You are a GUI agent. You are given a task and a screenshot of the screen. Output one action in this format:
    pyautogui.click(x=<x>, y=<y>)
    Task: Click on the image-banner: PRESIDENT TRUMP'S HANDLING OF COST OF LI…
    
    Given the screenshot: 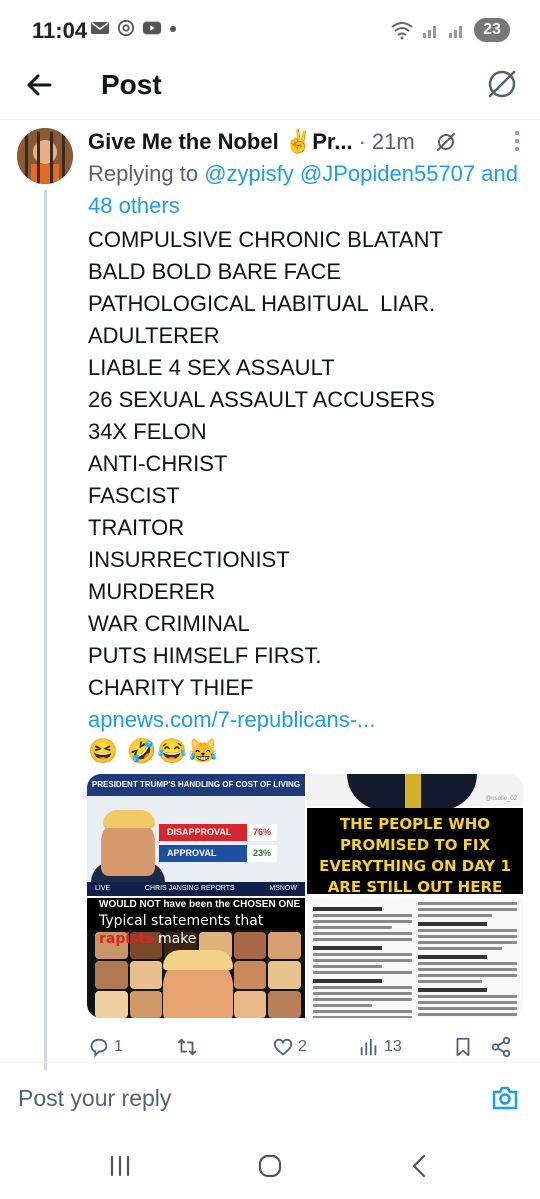 What is the action you would take?
    pyautogui.click(x=196, y=785)
    